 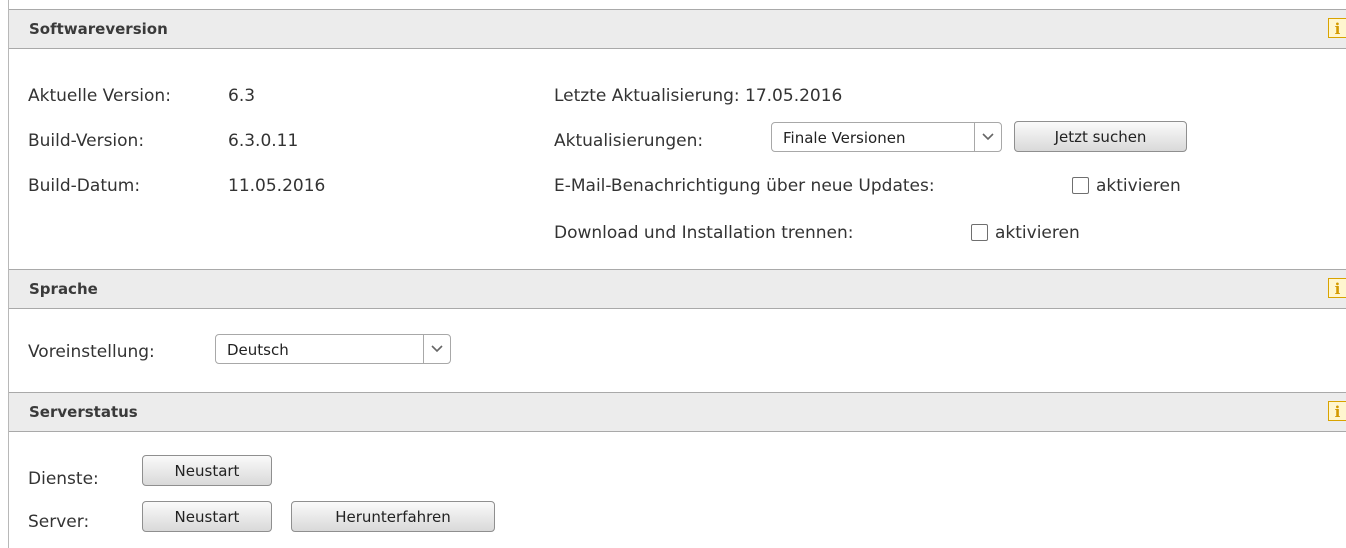 What do you see at coordinates (677, 412) in the screenshot?
I see `section-header-serverstatus: Serverstatus i` at bounding box center [677, 412].